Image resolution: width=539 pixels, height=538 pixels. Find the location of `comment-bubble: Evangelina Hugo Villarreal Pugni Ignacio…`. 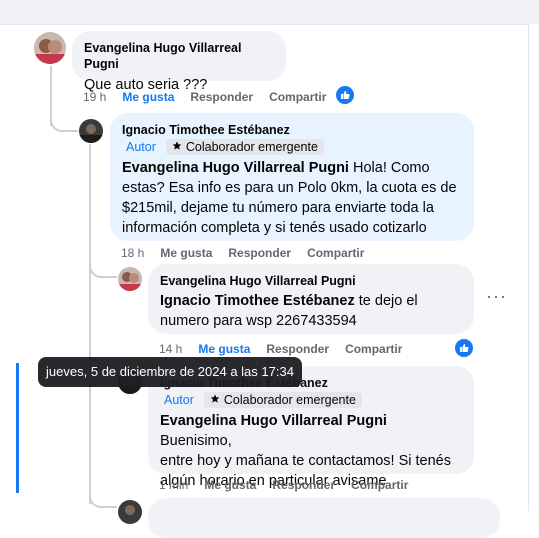

comment-bubble: Evangelina Hugo Villarreal Pugni Ignacio… is located at coordinates (311, 299).